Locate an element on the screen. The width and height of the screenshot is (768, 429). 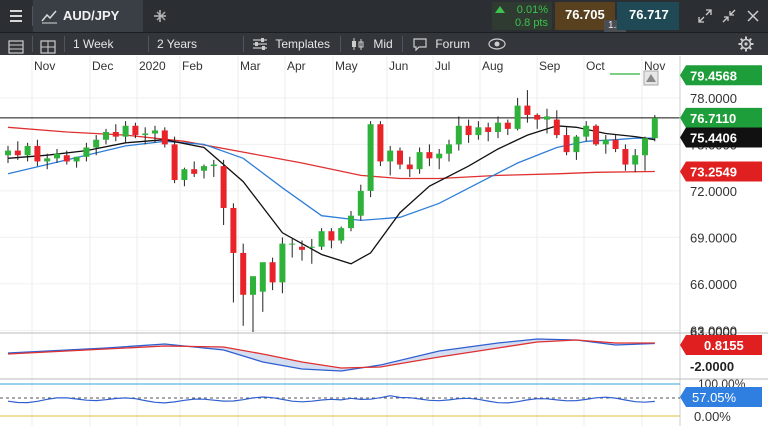
line-chart-icon is located at coordinates (49, 17).